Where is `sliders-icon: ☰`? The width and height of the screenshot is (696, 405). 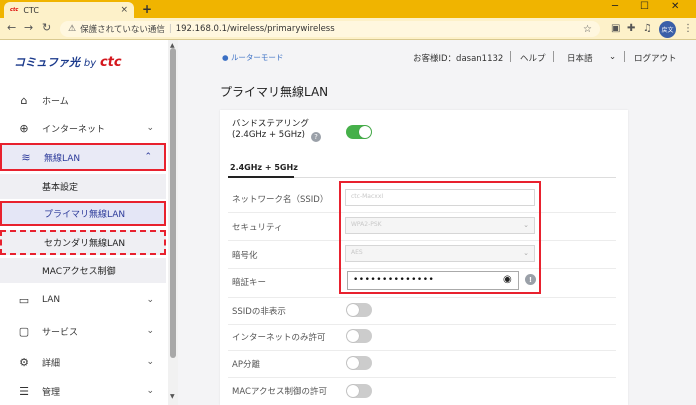 sliders-icon: ☰ is located at coordinates (24, 391).